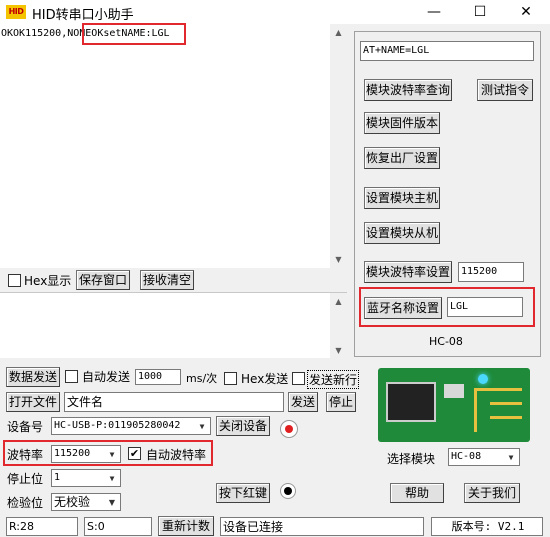 This screenshot has width=550, height=537. What do you see at coordinates (117, 425) in the screenshot?
I see `device-select-value: HC-USB-P:011905280042` at bounding box center [117, 425].